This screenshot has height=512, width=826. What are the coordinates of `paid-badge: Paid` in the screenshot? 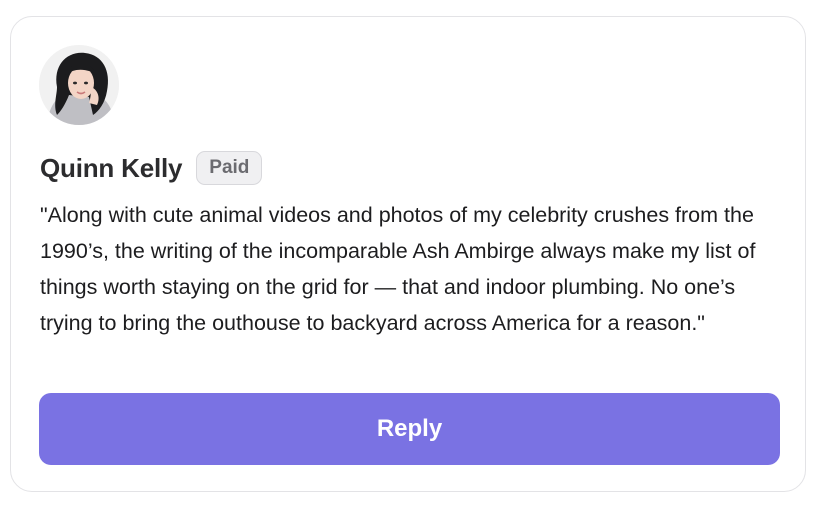 It's located at (229, 168).